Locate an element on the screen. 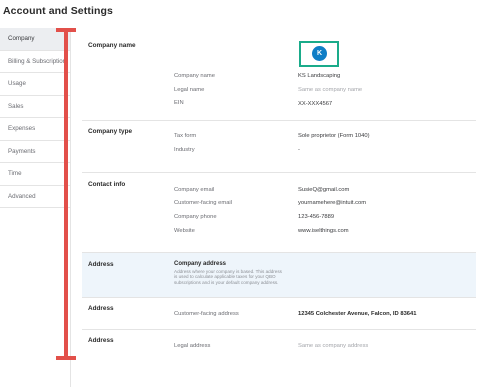 The image size is (480, 387). ein-value: XX-XXX4567 is located at coordinates (315, 104).